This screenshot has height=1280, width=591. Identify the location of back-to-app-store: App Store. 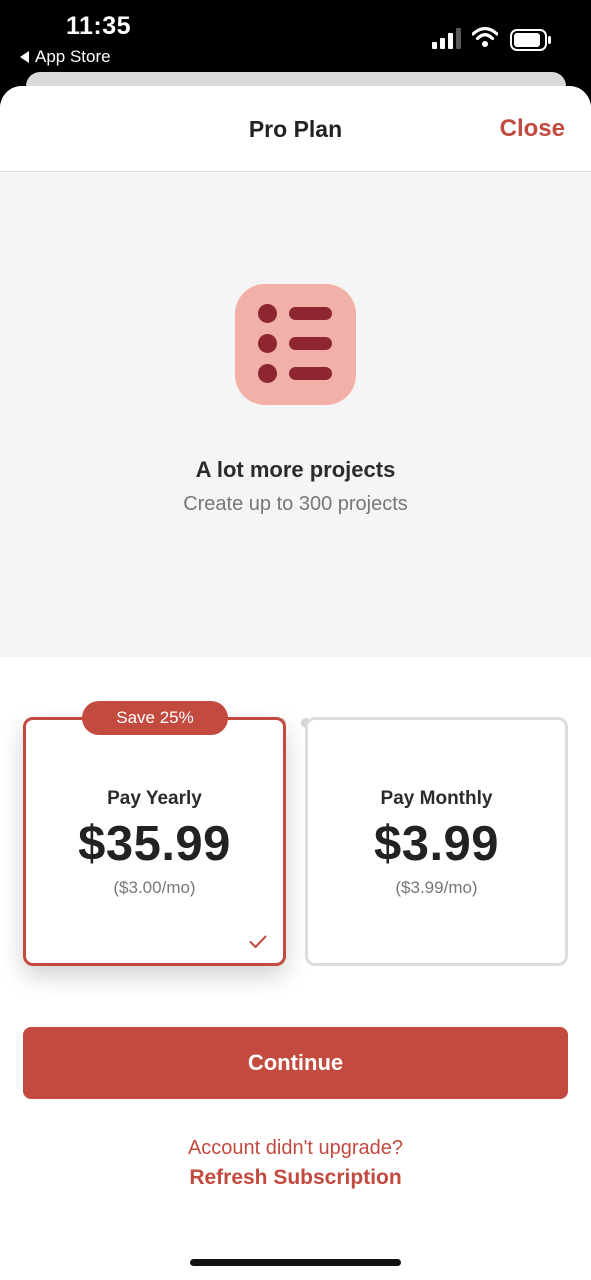
(65, 57).